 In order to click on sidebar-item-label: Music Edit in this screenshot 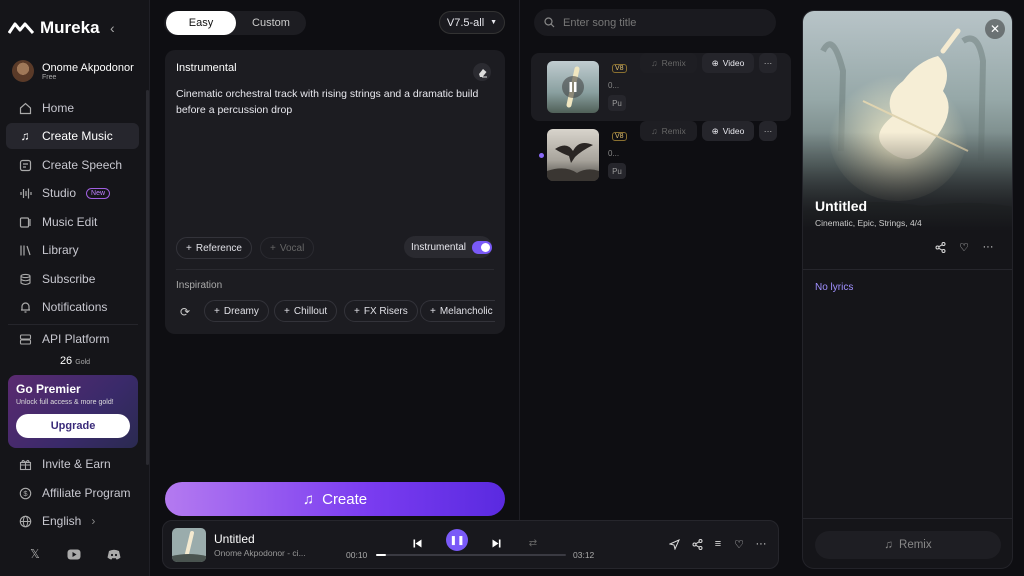, I will do `click(70, 222)`.